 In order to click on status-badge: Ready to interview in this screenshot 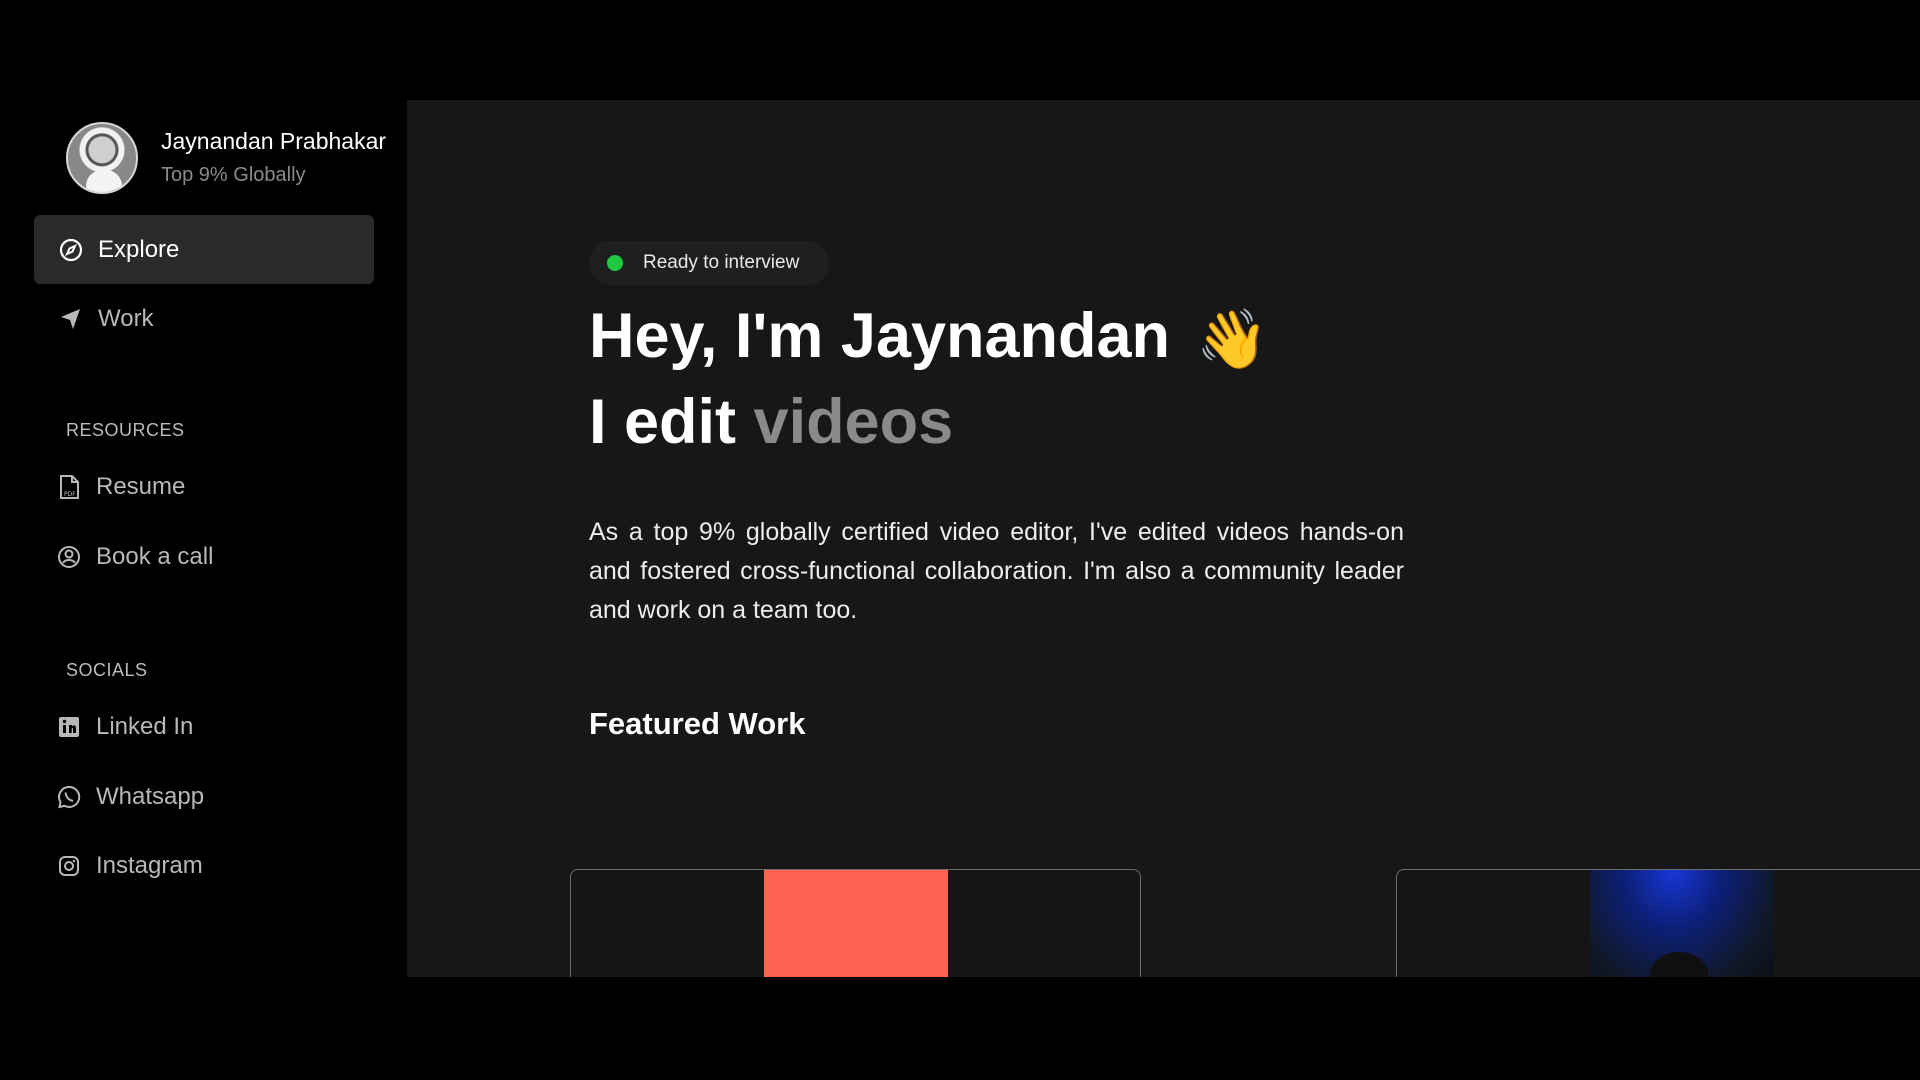, I will do `click(709, 263)`.